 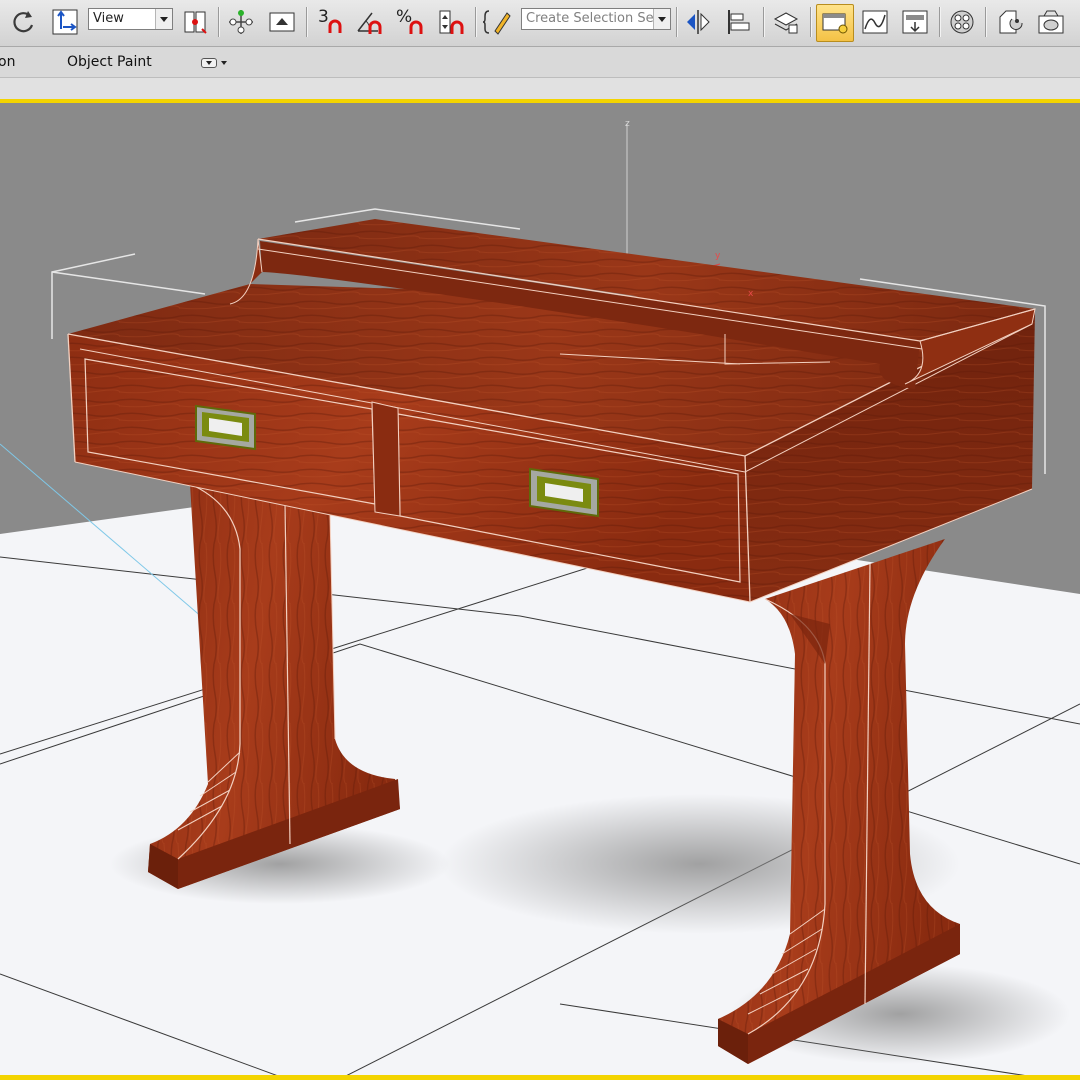 What do you see at coordinates (451, 22) in the screenshot?
I see `spinner-snap-icon` at bounding box center [451, 22].